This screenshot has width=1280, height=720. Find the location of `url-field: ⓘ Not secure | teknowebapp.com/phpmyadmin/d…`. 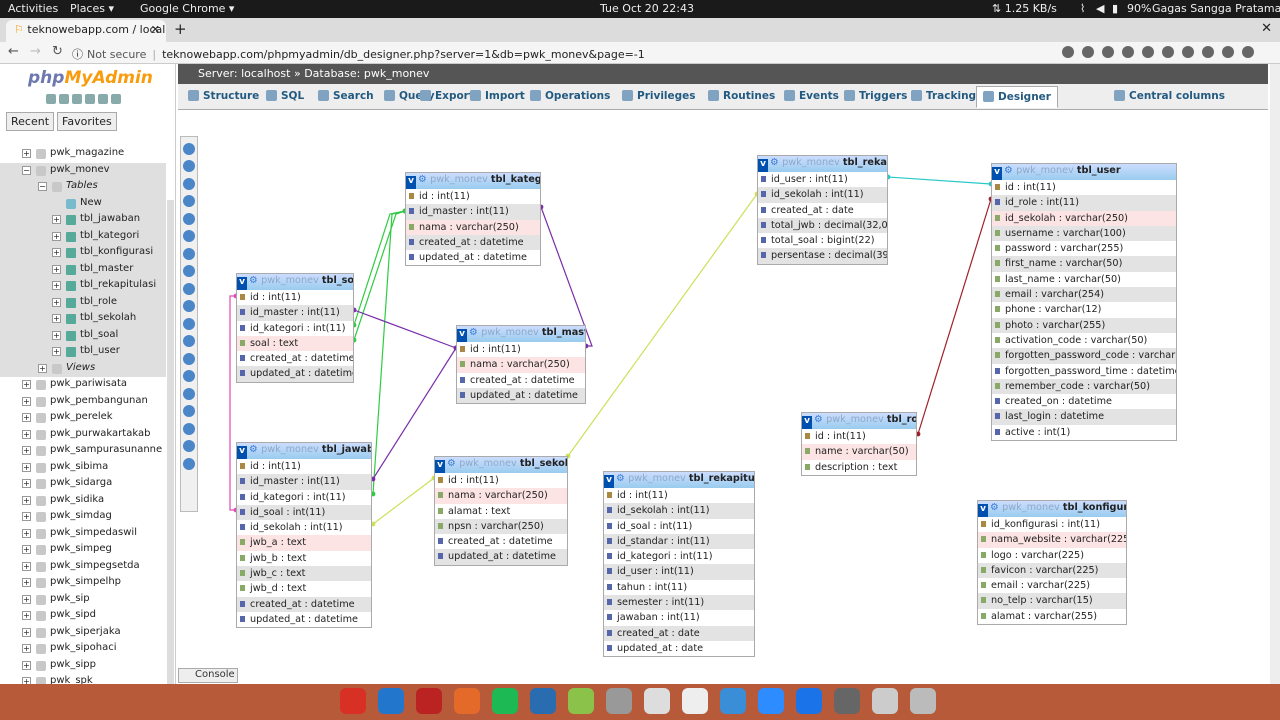

url-field: ⓘ Not secure | teknowebapp.com/phpmyadmin/d… is located at coordinates (562, 53).